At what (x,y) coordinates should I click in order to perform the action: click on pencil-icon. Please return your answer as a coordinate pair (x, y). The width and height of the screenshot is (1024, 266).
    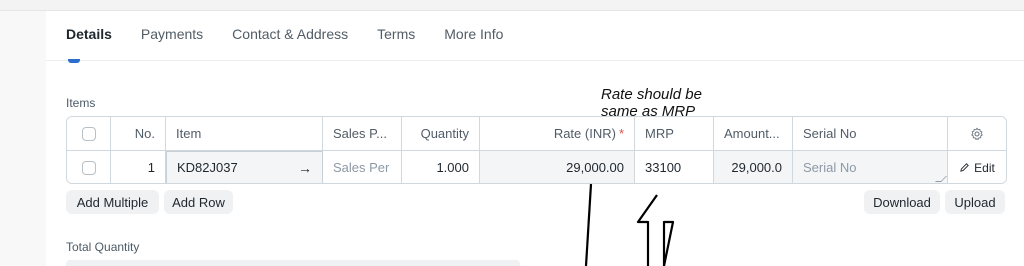
    Looking at the image, I should click on (964, 167).